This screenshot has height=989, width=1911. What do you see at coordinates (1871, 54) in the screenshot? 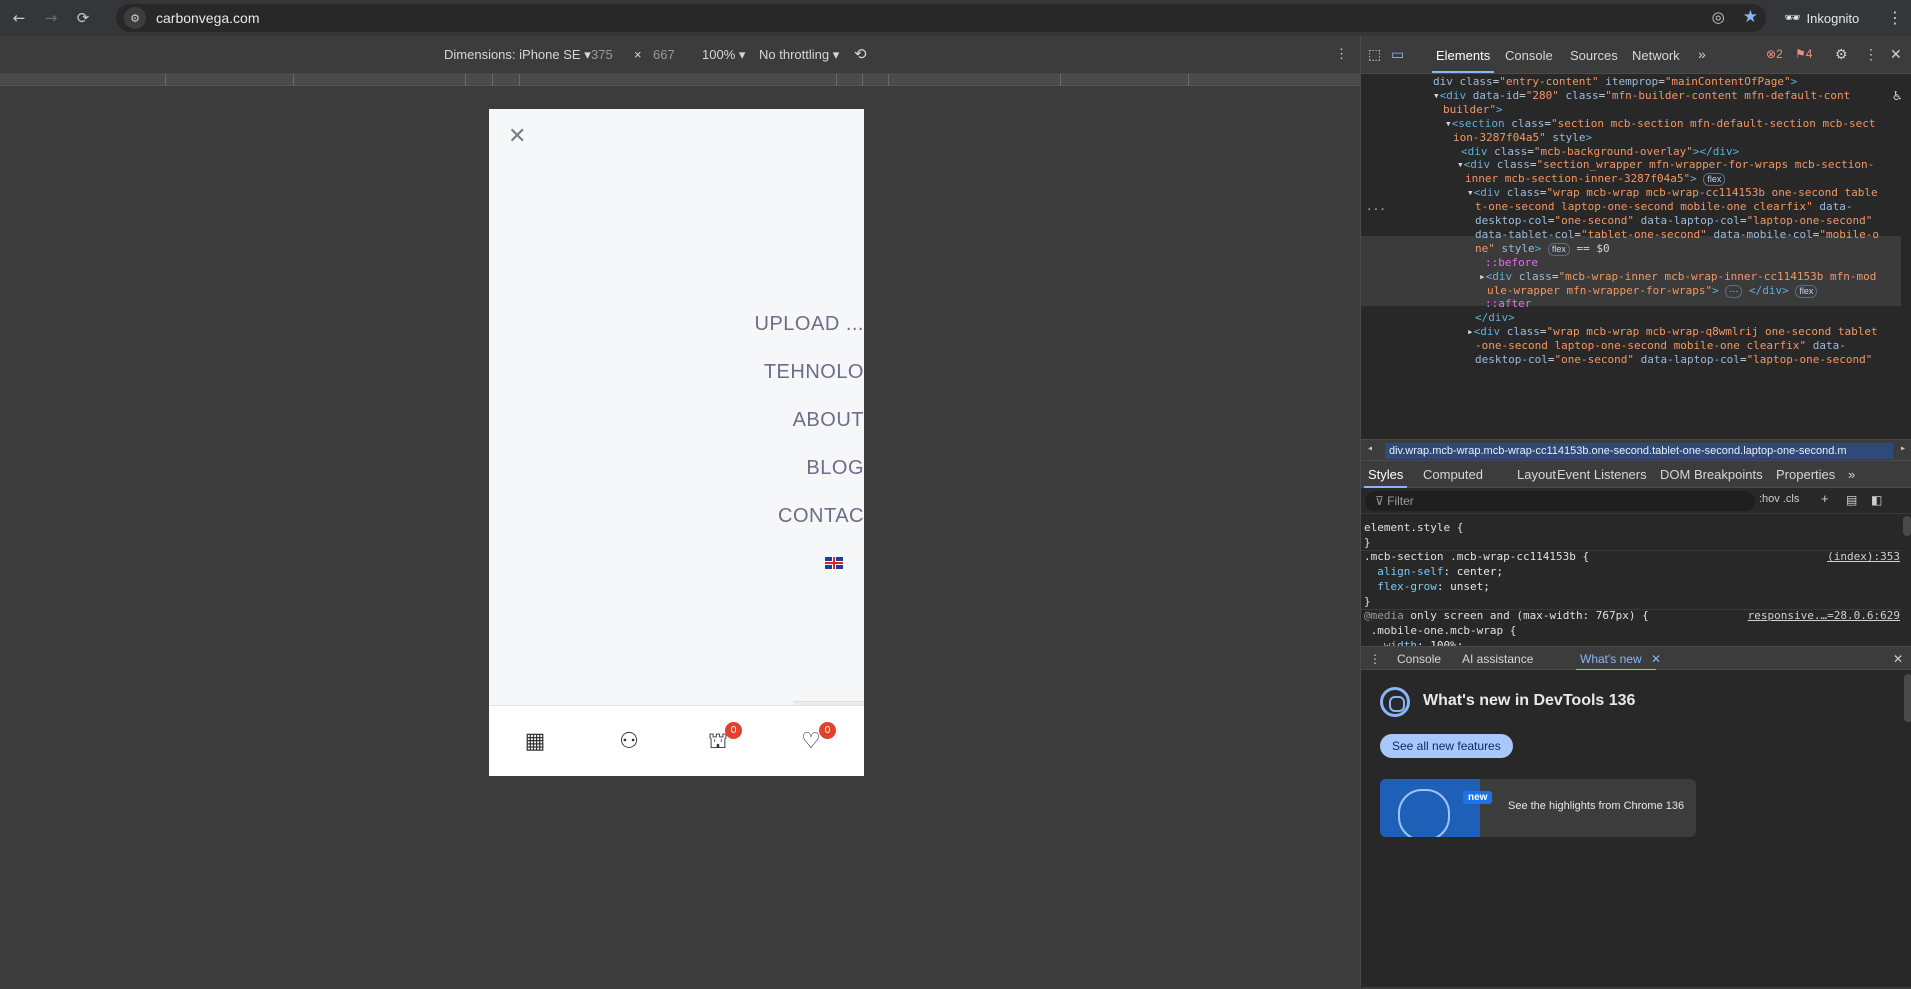
I see `devtools-menu-icon: ⋮` at bounding box center [1871, 54].